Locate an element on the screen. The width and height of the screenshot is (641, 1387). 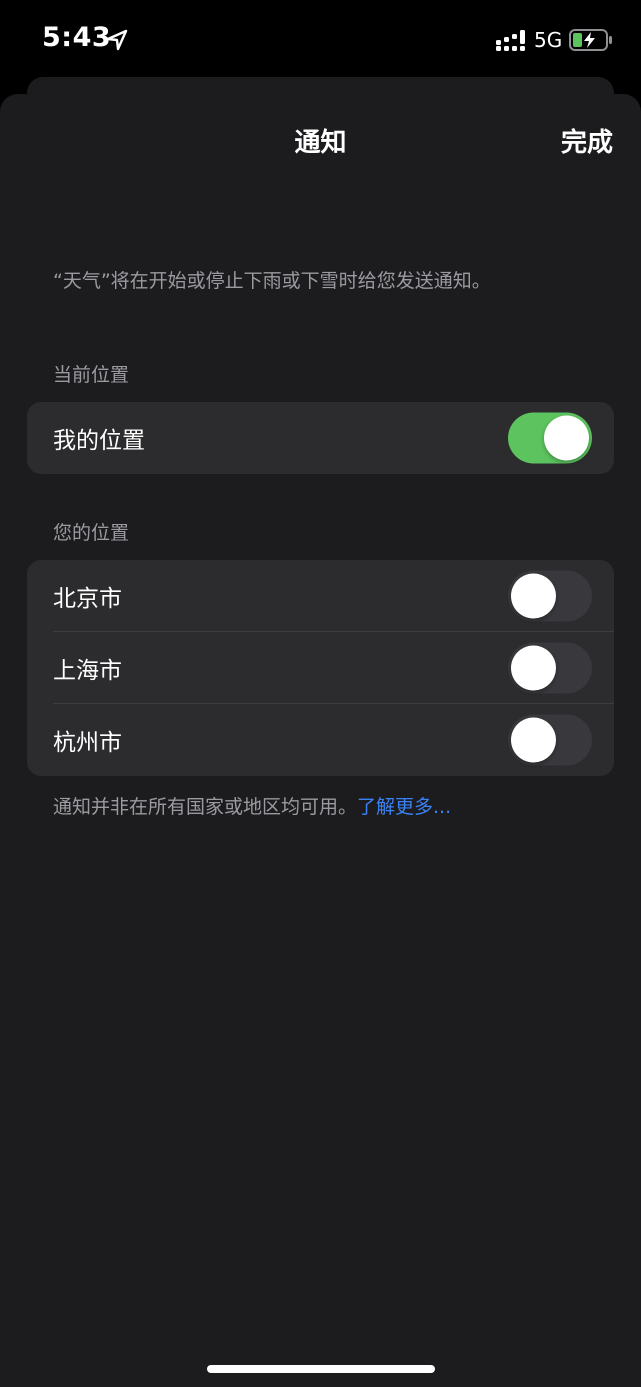
footer-note-text: 通知并非在所有国家或地区均可用。 is located at coordinates (205, 807).